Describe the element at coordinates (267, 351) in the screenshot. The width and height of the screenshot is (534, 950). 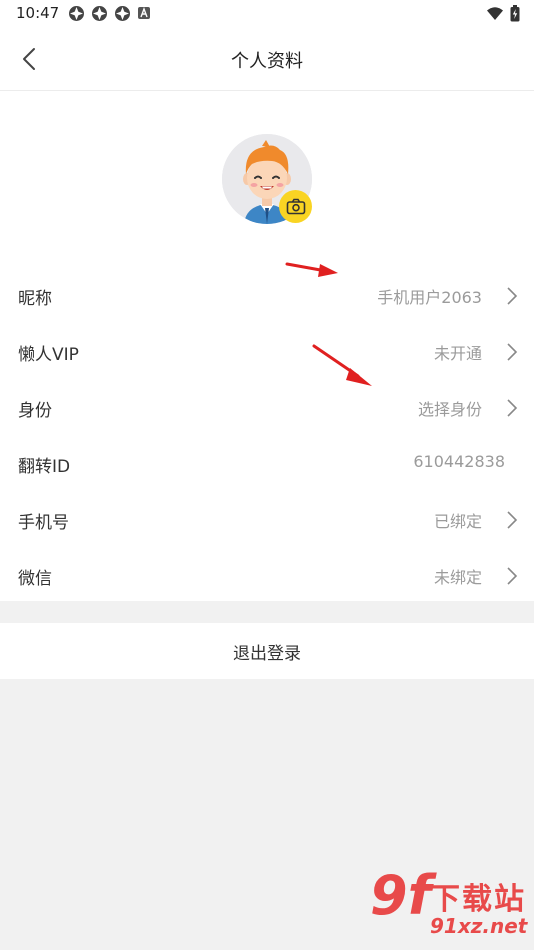
I see `row-vip: 懒人VIP 未开通` at that location.